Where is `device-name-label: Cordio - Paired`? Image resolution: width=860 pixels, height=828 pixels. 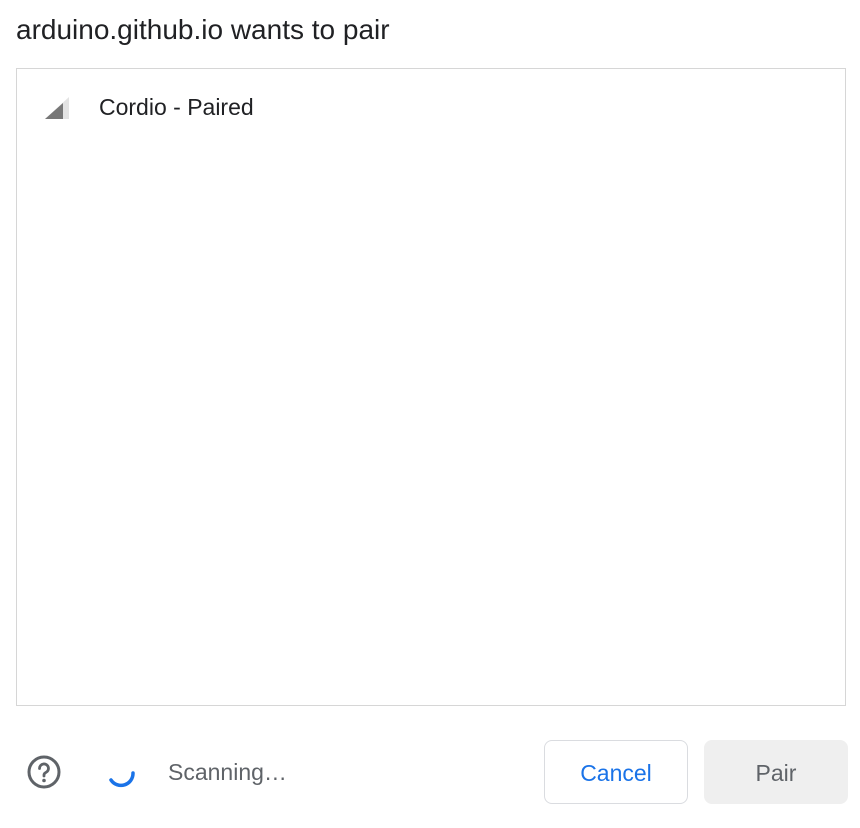 device-name-label: Cordio - Paired is located at coordinates (176, 107).